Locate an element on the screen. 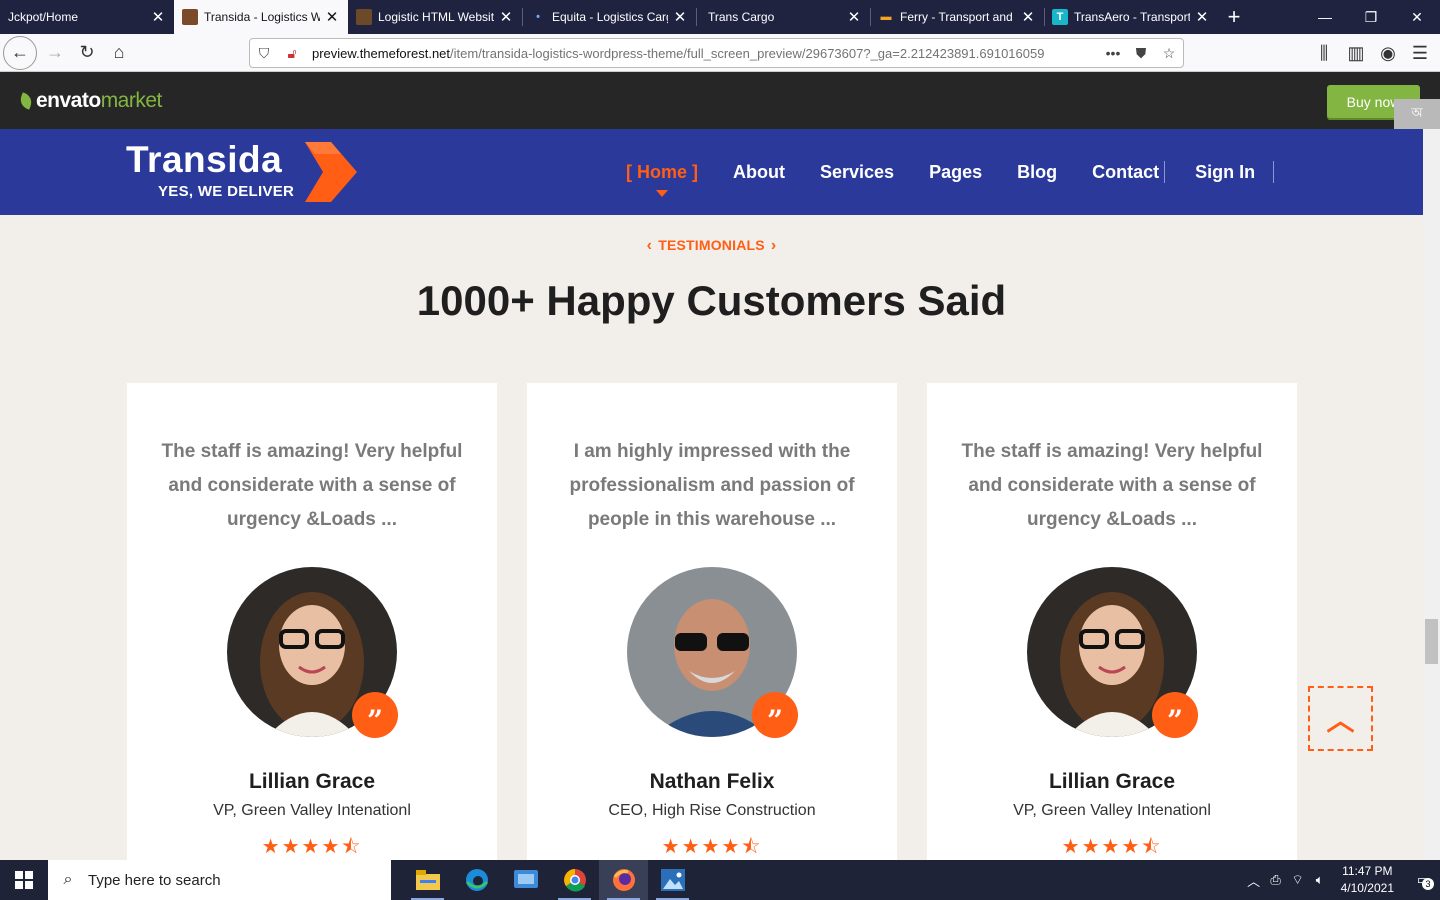  t-favicon-icon: T is located at coordinates (1060, 17).